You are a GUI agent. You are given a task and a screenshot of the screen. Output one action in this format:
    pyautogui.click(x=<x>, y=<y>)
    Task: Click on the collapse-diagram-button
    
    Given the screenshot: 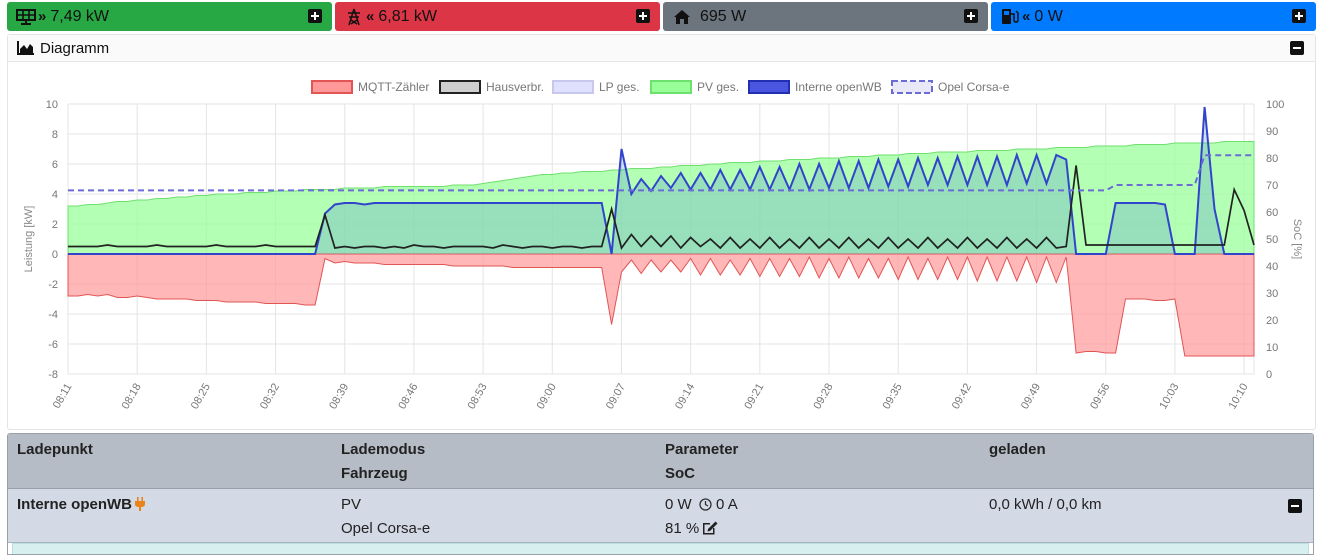 What is the action you would take?
    pyautogui.click(x=1297, y=48)
    